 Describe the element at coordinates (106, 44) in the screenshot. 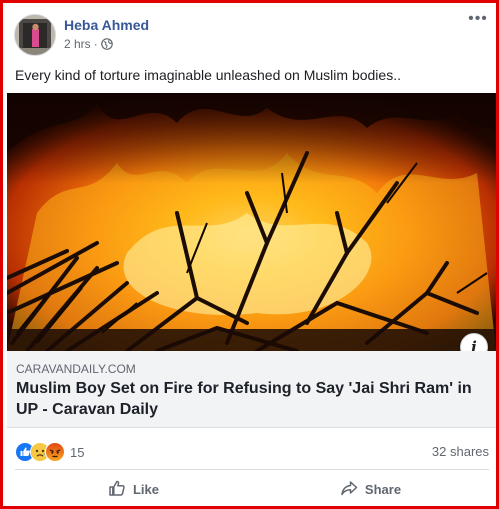

I see `globe-icon` at that location.